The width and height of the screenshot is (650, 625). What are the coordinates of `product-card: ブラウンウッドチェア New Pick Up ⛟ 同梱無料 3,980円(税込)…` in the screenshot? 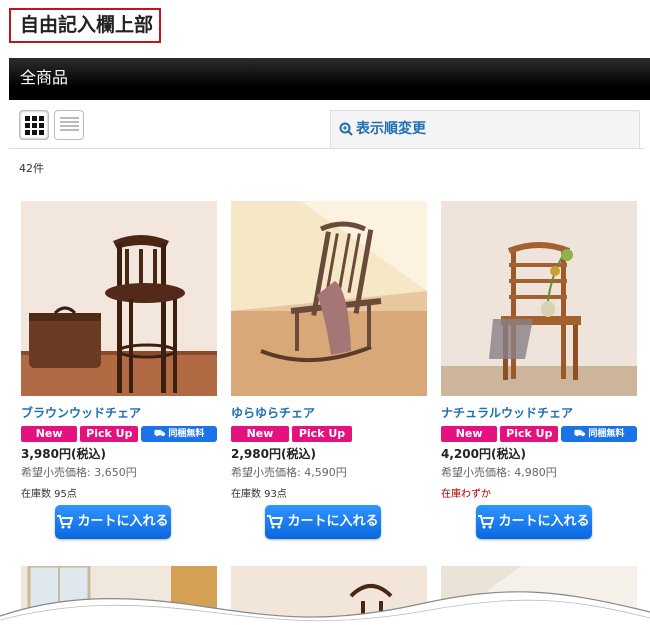 It's located at (119, 350).